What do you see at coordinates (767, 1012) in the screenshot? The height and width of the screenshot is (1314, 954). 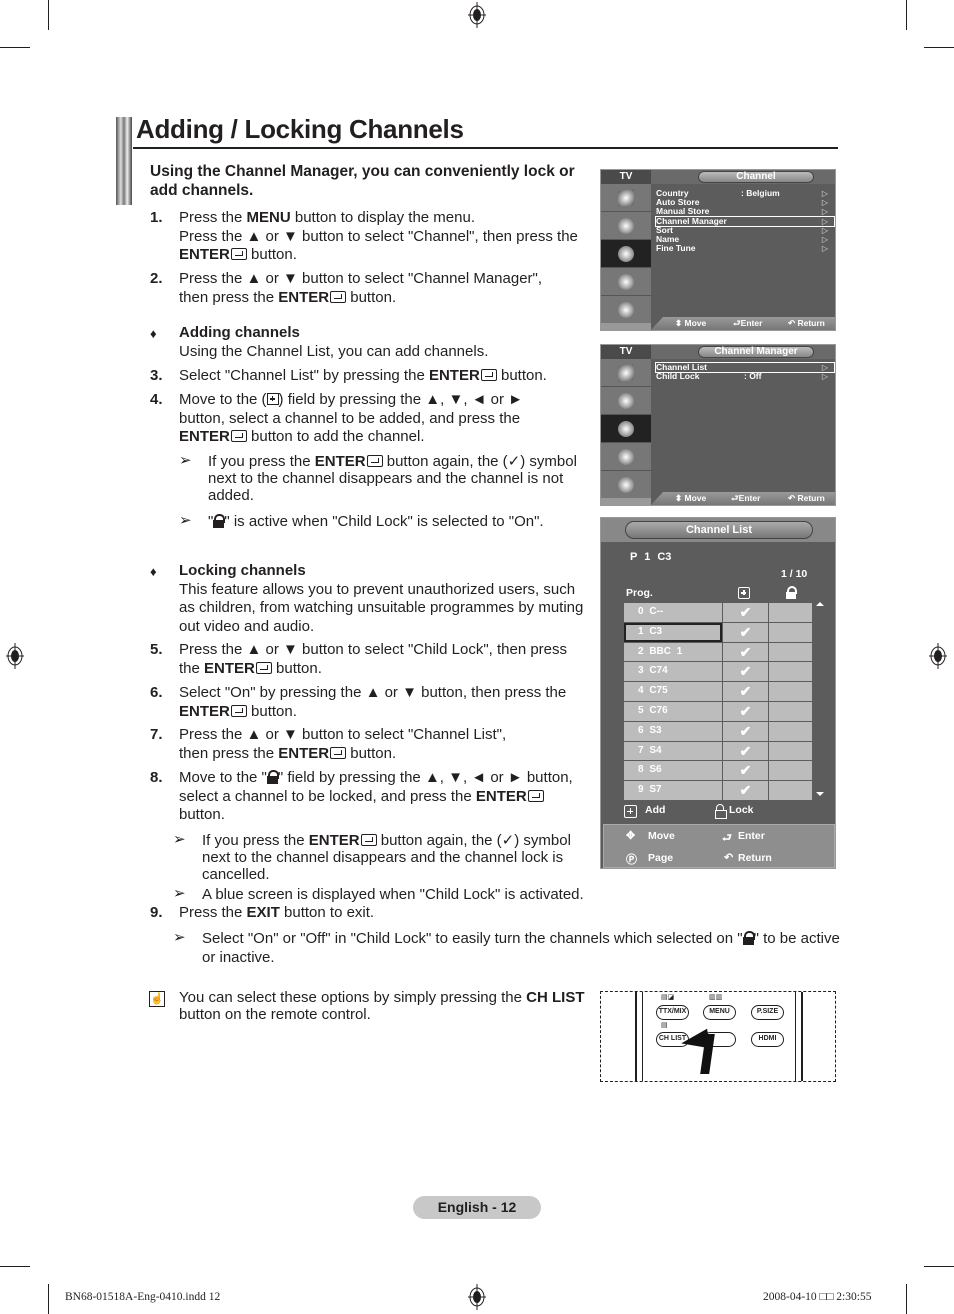 I see `p-size-button: P.SIZE` at bounding box center [767, 1012].